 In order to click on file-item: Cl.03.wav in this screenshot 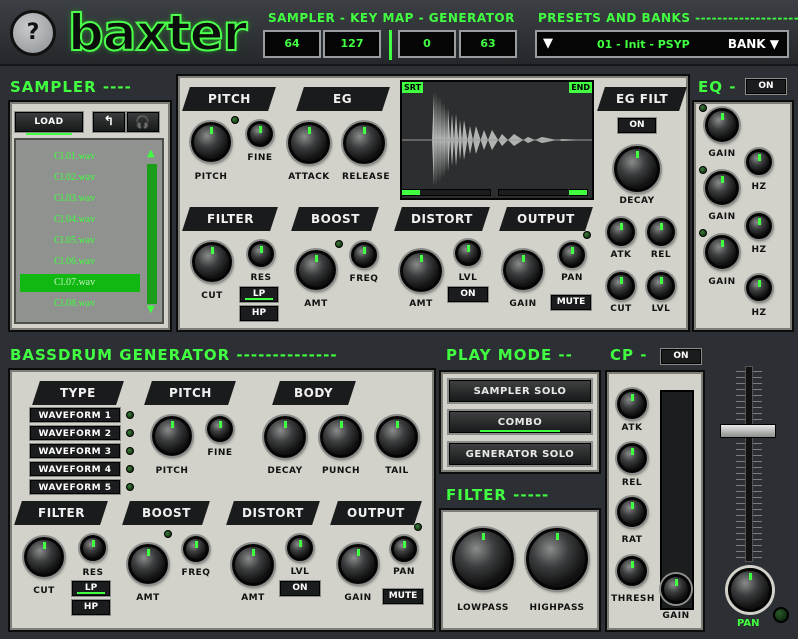, I will do `click(80, 199)`.